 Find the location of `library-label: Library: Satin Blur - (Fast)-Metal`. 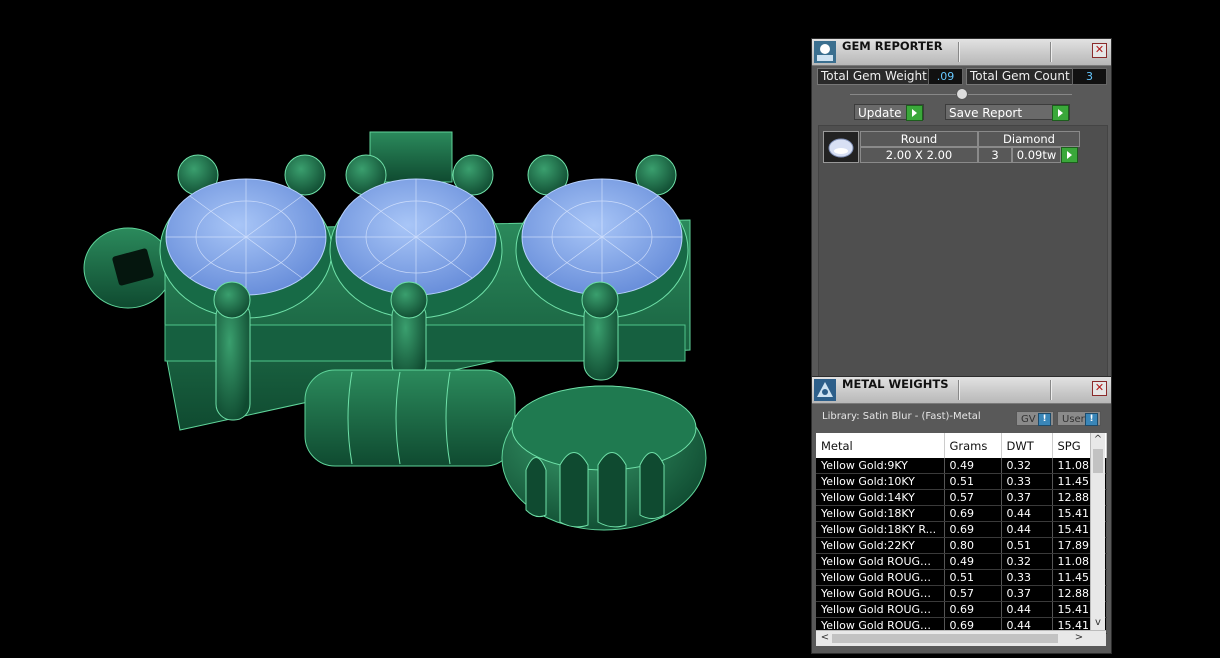

library-label: Library: Satin Blur - (Fast)-Metal is located at coordinates (901, 416).